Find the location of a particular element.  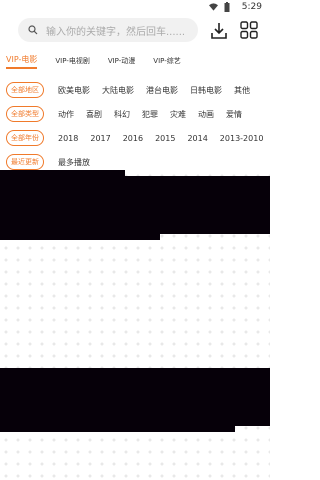

filter-option: 其他 is located at coordinates (242, 90).